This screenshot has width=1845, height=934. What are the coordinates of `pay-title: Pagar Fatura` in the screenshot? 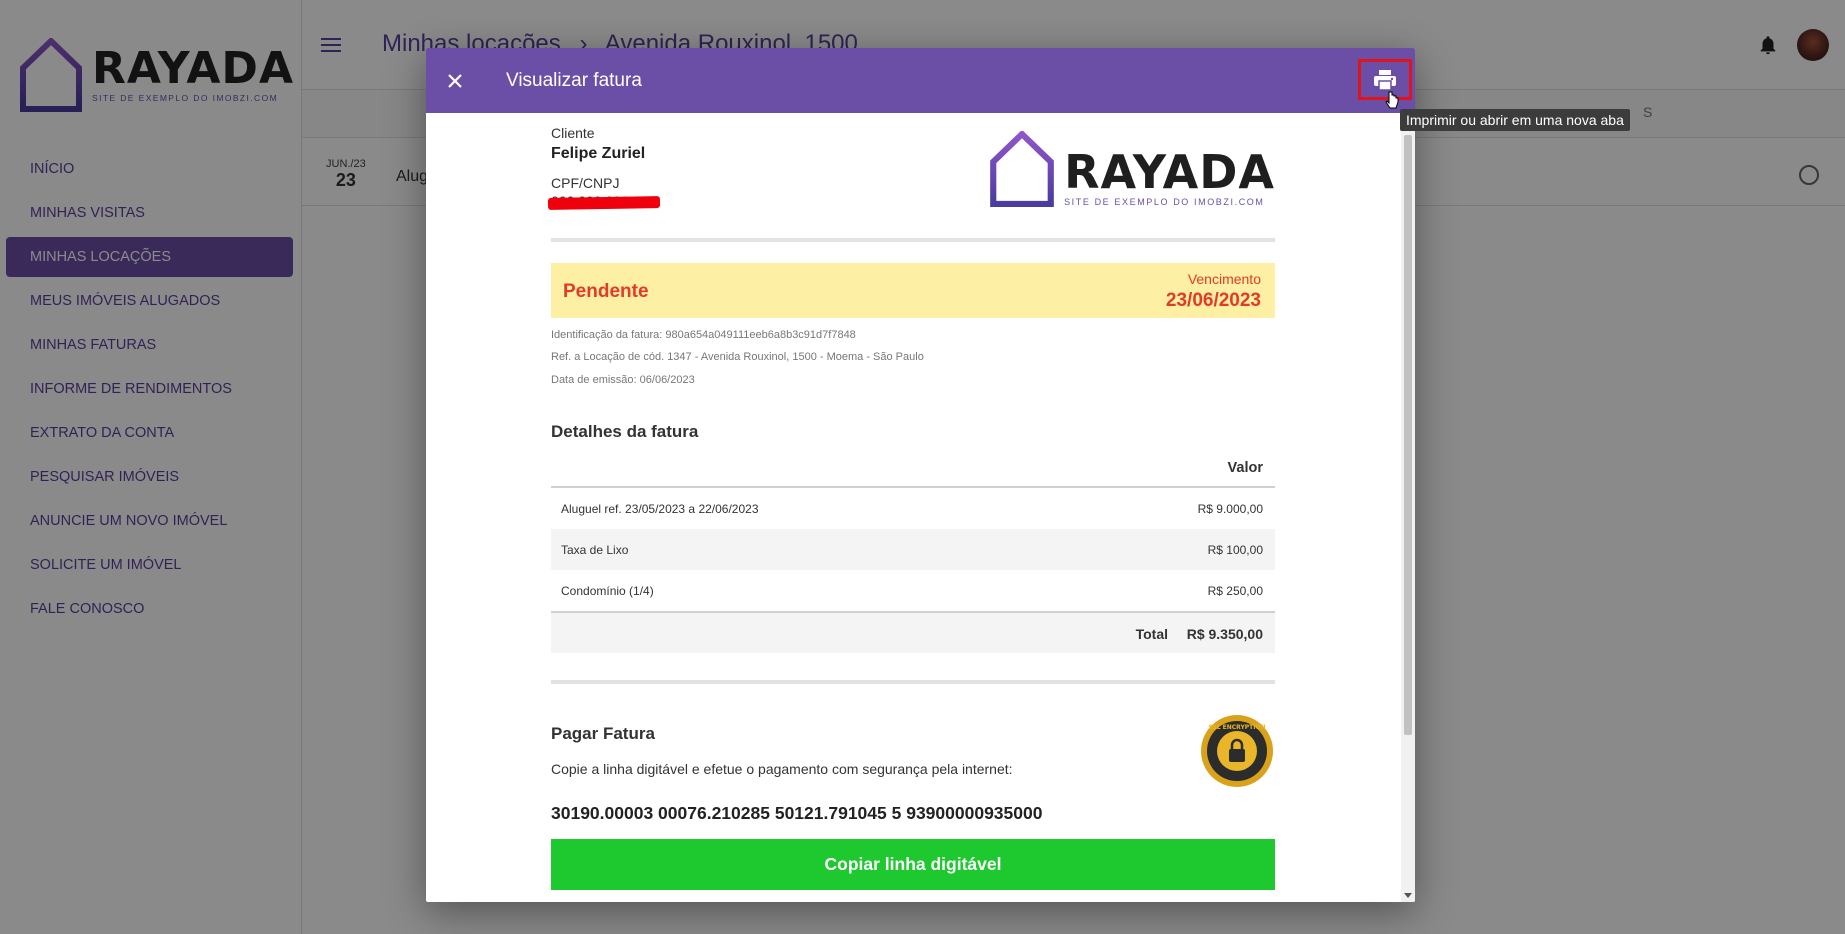 It's located at (603, 733).